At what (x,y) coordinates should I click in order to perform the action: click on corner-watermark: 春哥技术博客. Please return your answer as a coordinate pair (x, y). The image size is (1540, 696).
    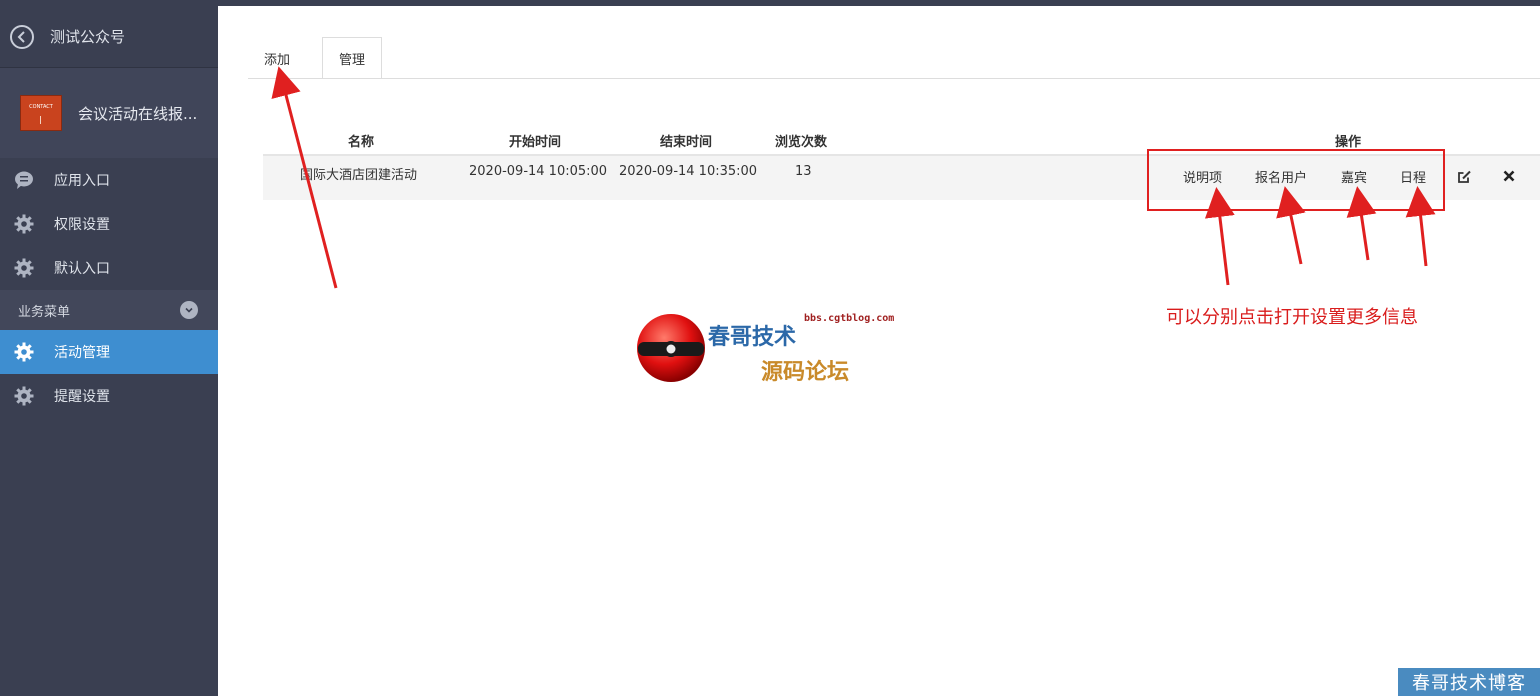
    Looking at the image, I should click on (1469, 682).